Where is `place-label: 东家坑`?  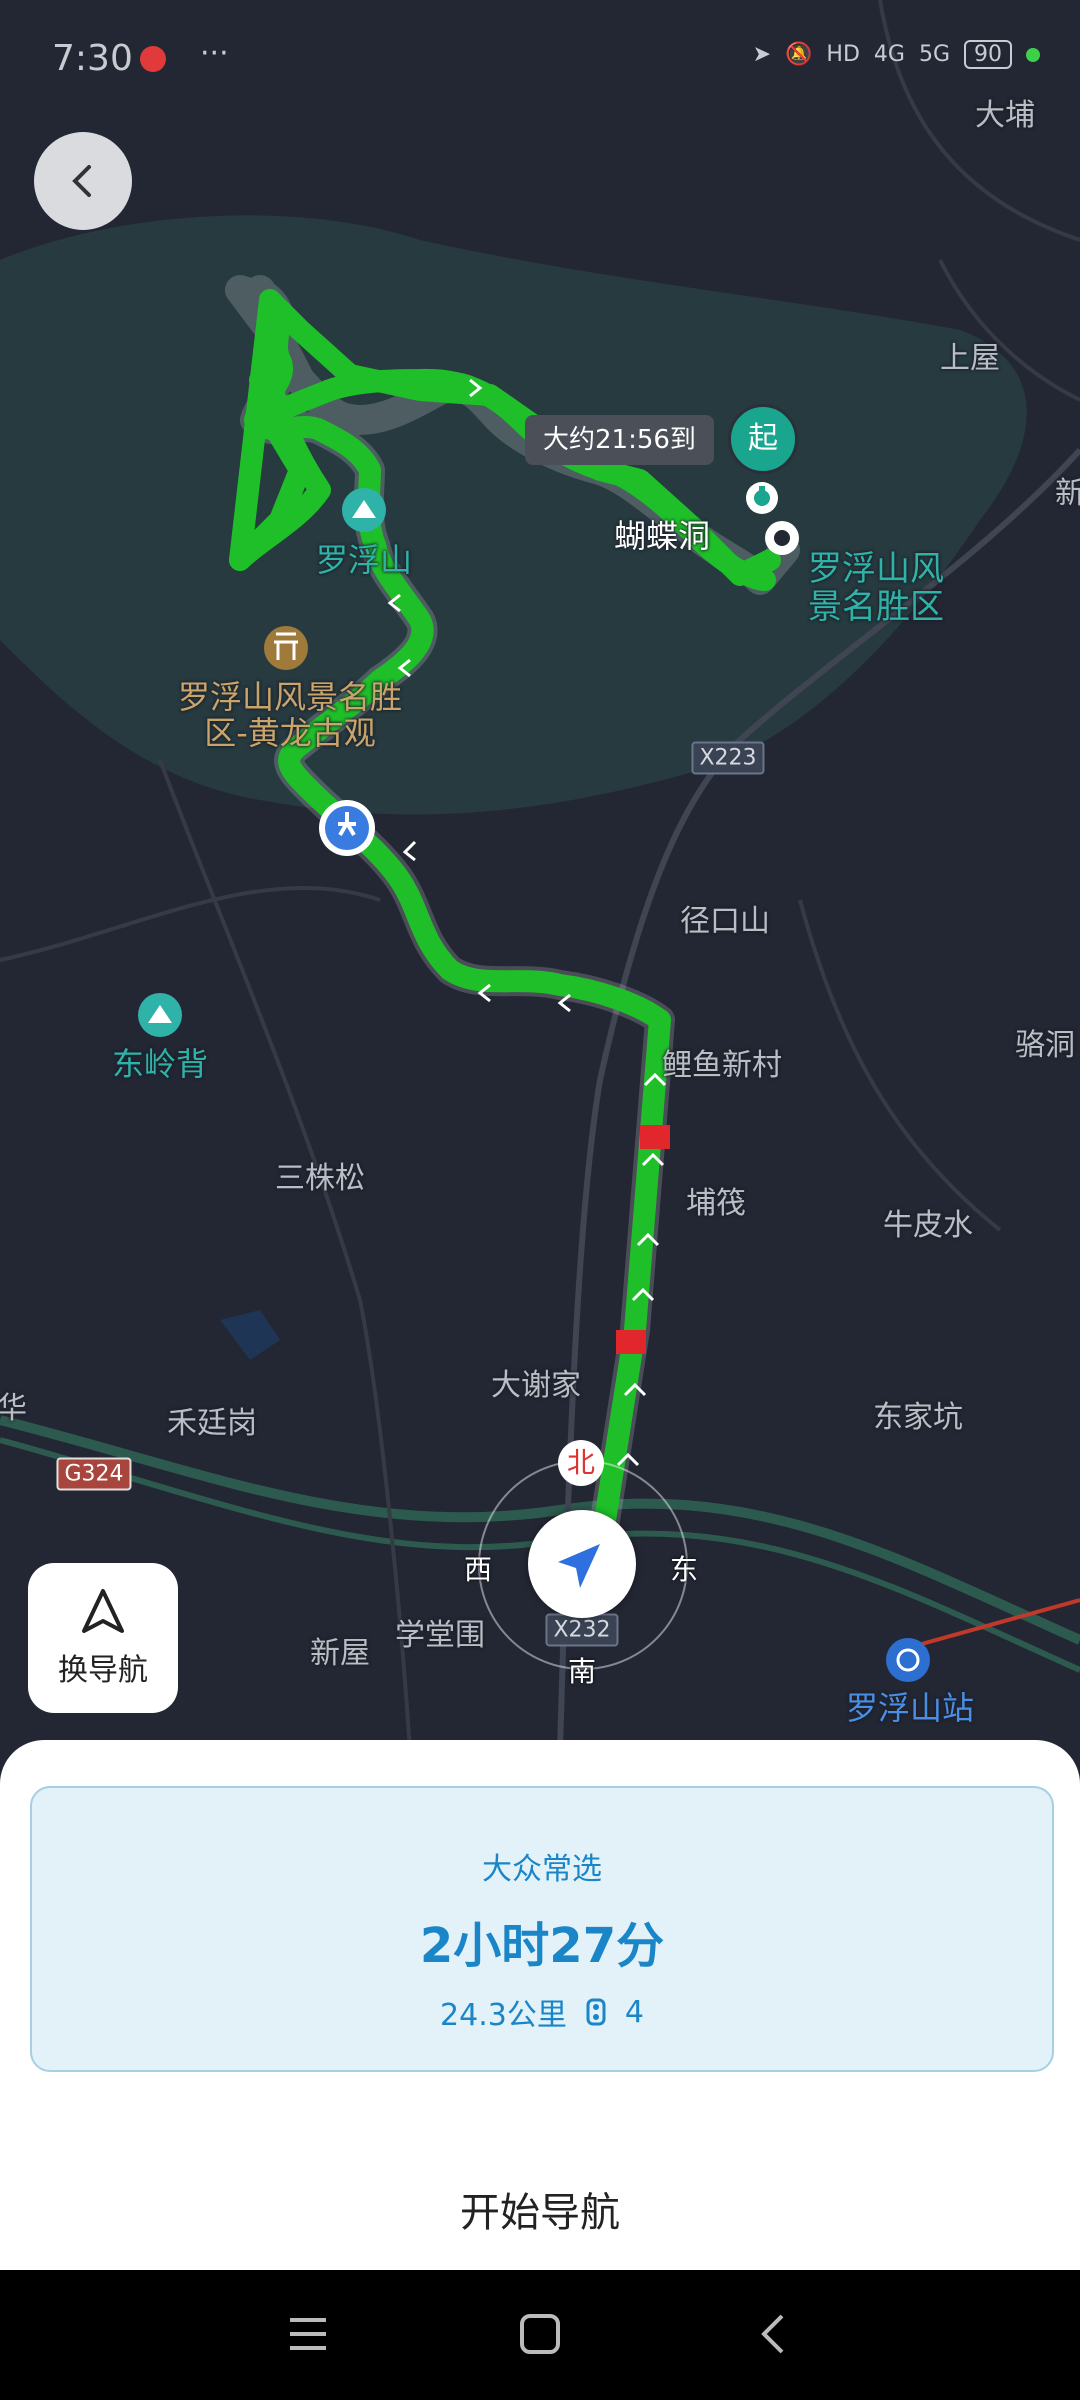 place-label: 东家坑 is located at coordinates (918, 1417).